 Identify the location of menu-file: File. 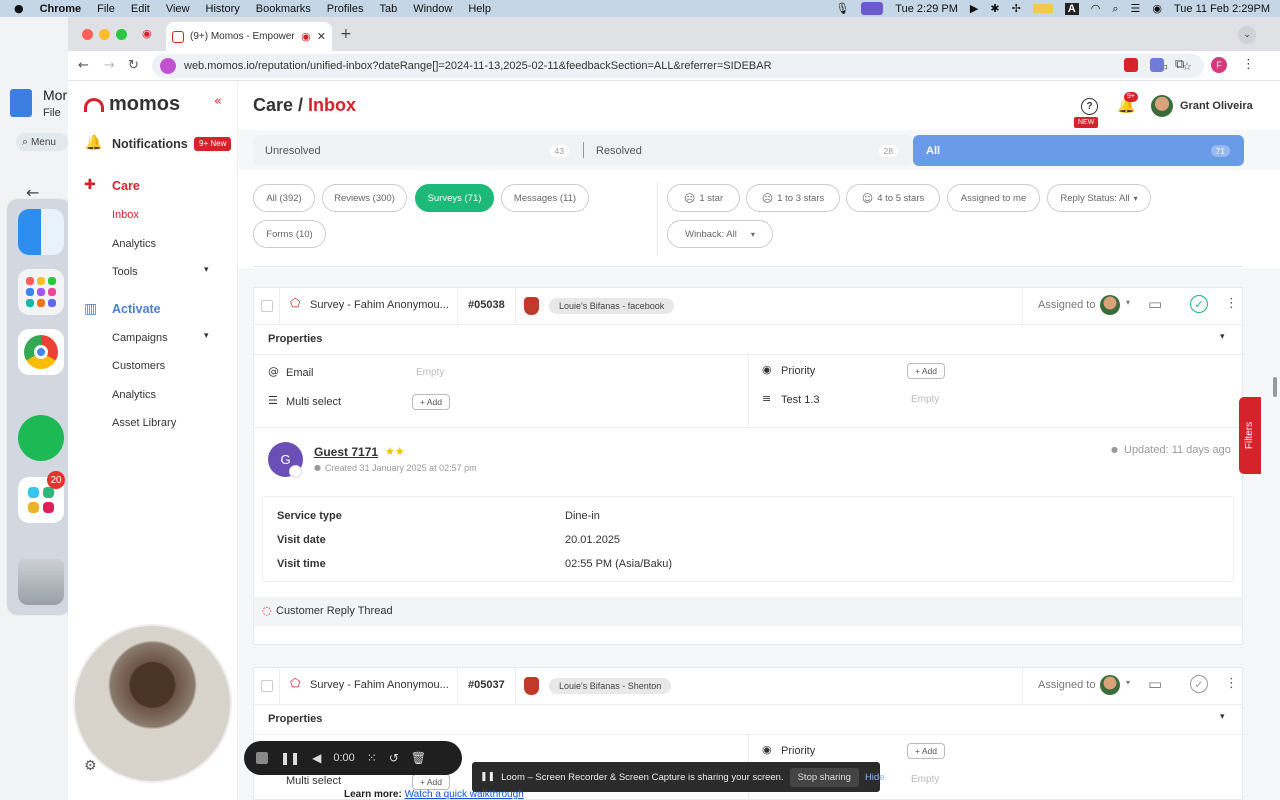
(106, 9).